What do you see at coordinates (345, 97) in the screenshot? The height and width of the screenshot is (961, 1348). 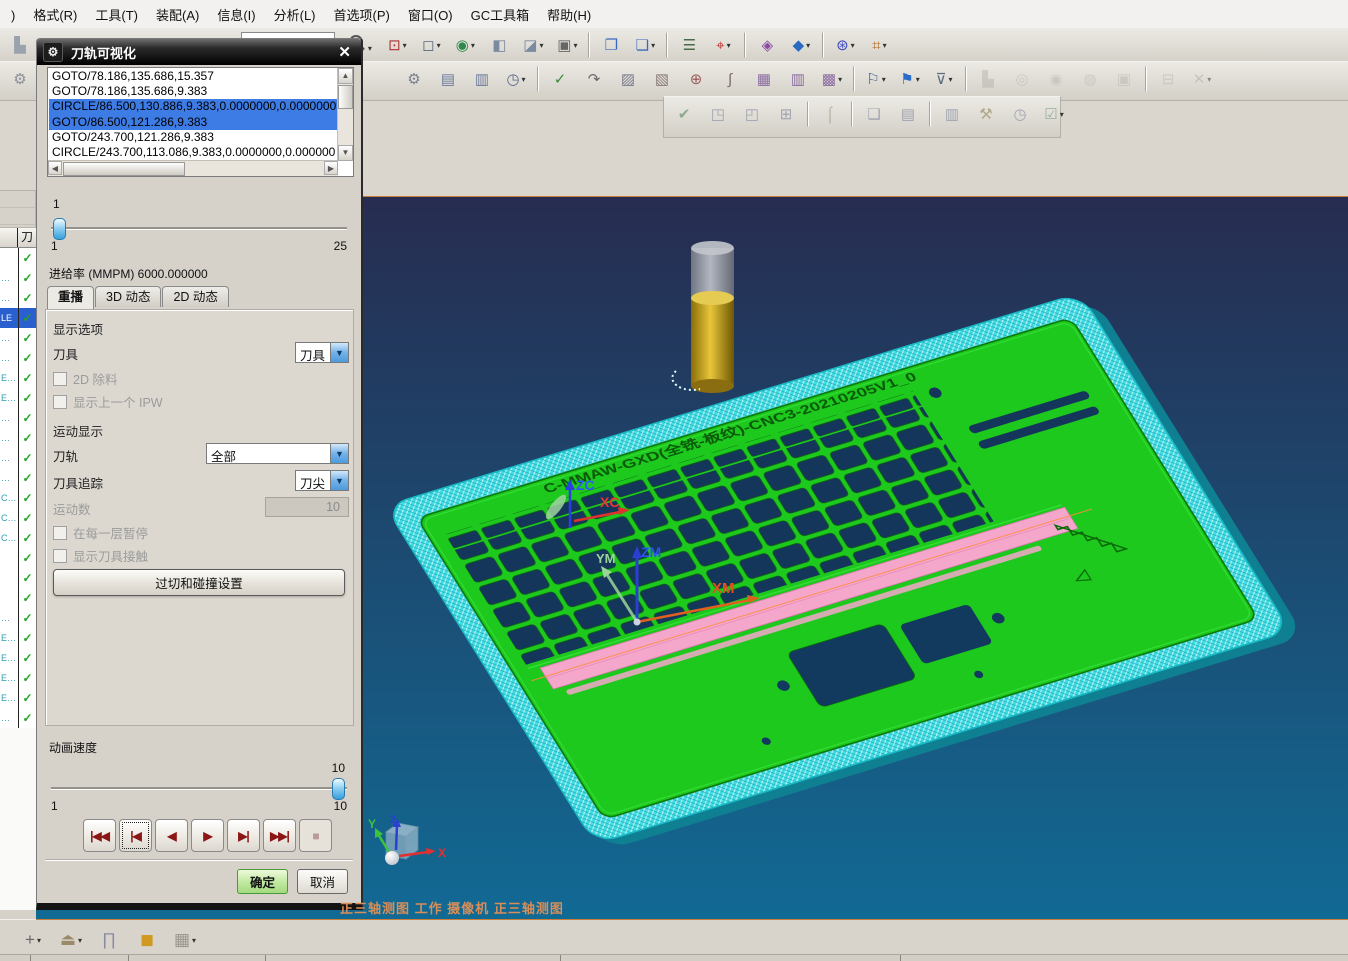 I see `vscroll-thumb` at bounding box center [345, 97].